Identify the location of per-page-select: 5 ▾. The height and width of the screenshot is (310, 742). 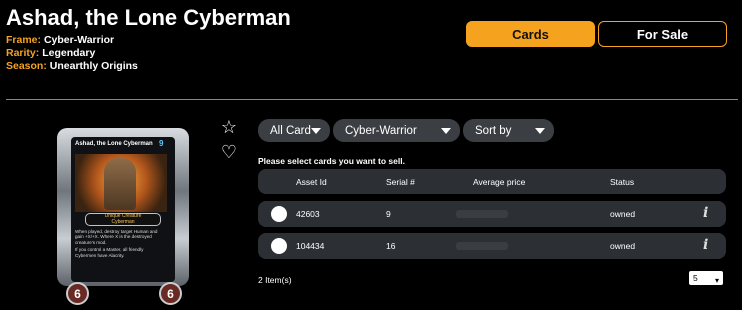
(706, 278).